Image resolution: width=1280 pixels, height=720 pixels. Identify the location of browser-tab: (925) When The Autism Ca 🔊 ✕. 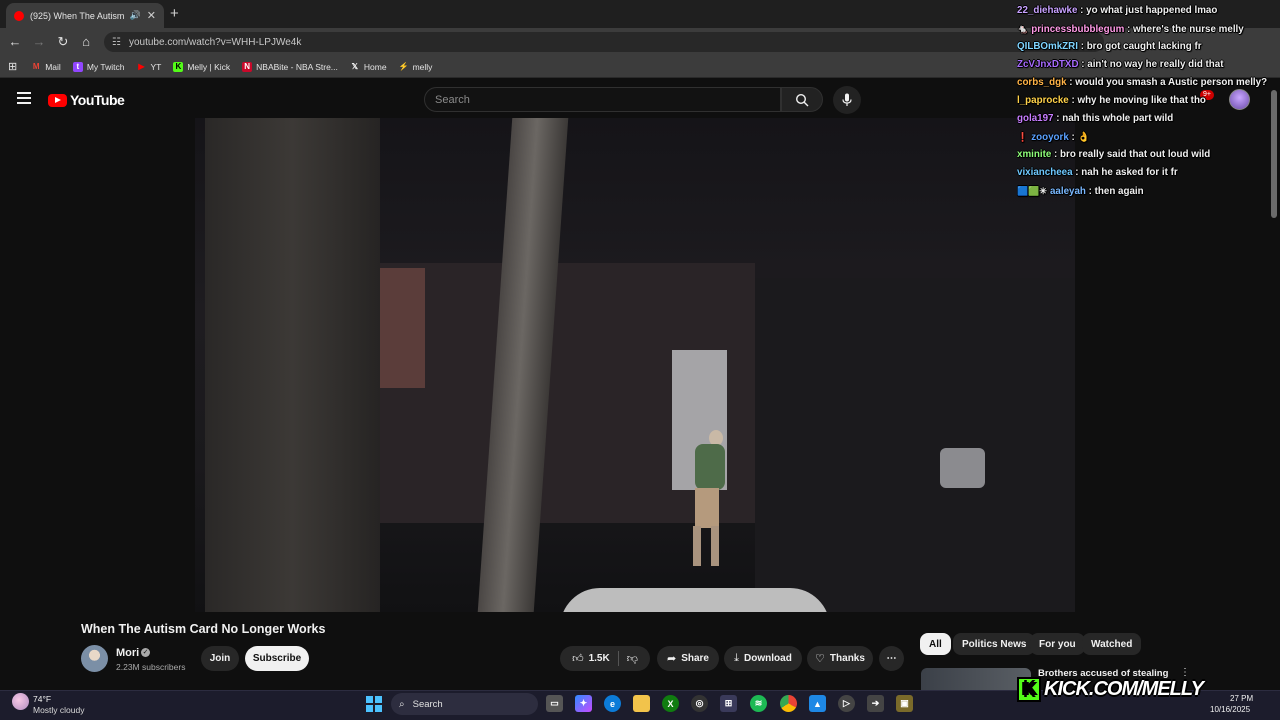
(85, 15).